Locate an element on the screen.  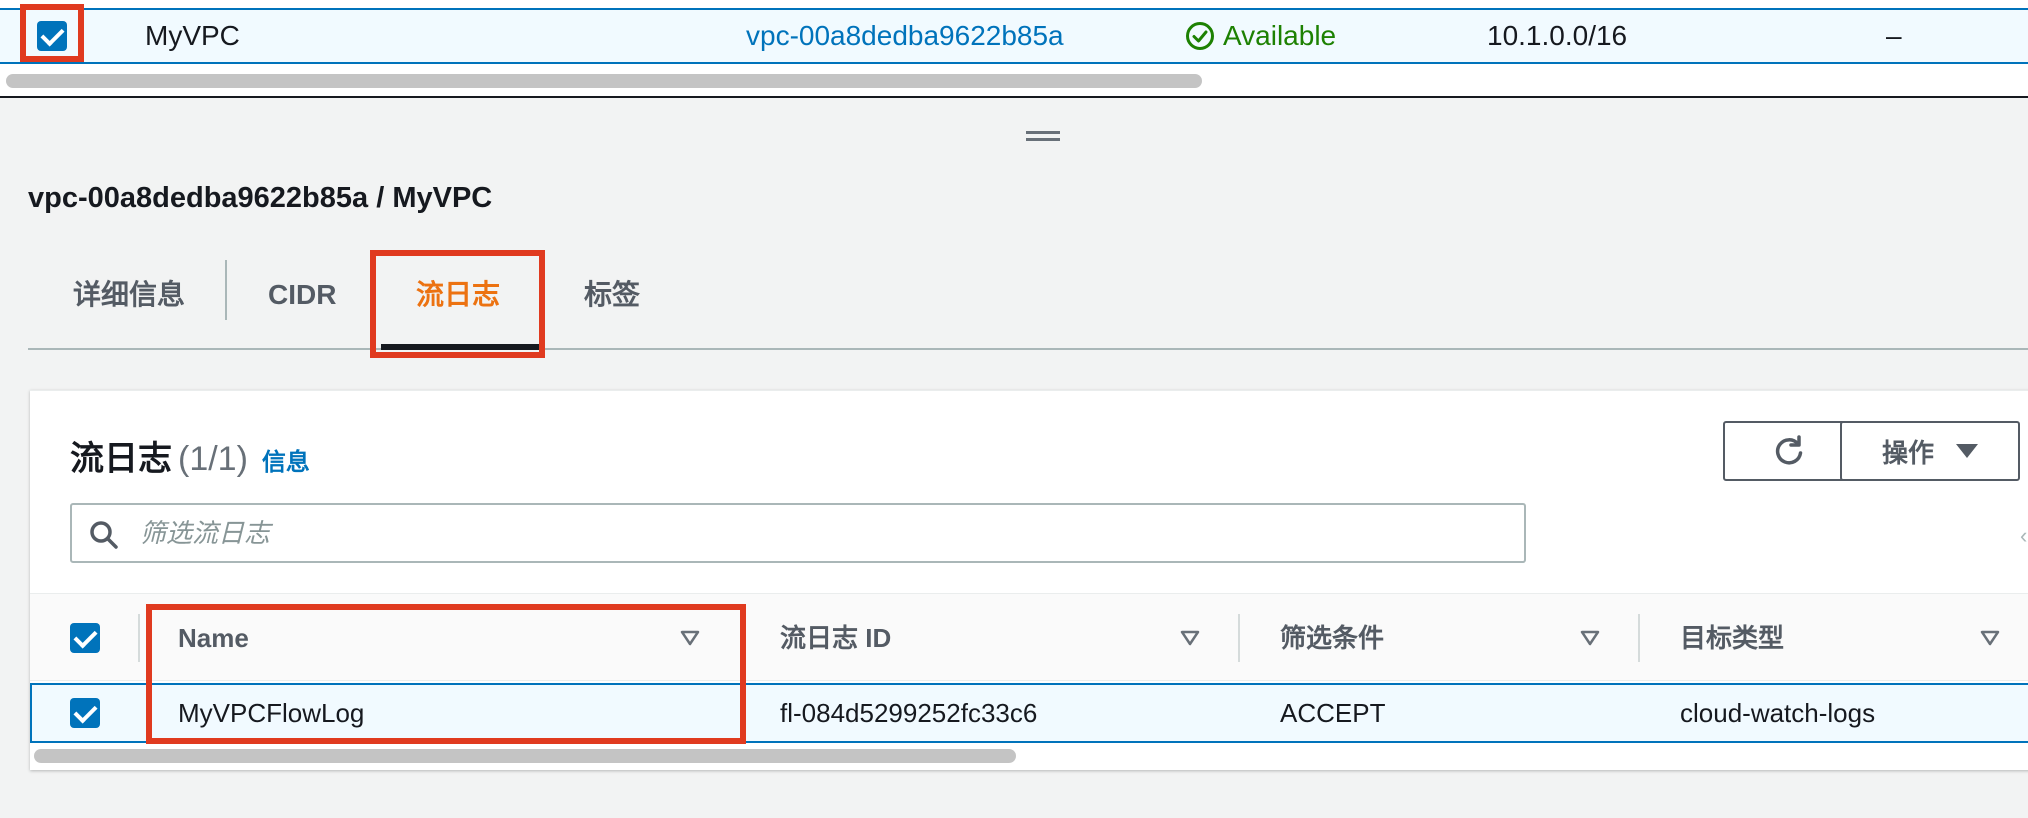
flow-logs-header: 流日志 (1/1) 信息 is located at coordinates (190, 455).